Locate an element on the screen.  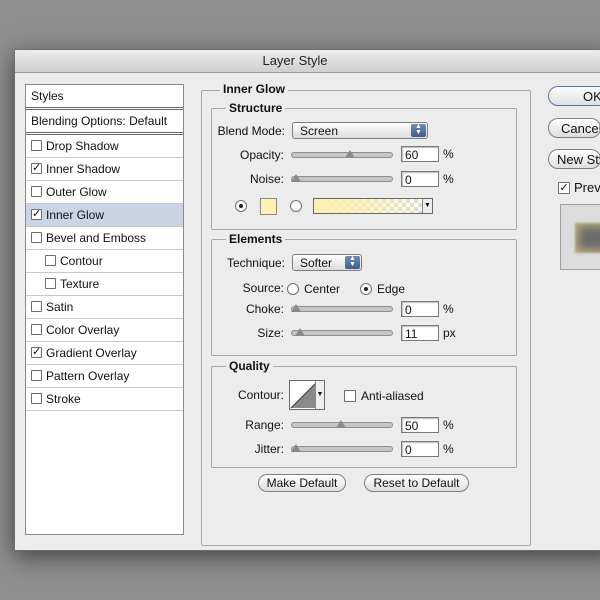
style-item-label: Satin is located at coordinates (60, 307).